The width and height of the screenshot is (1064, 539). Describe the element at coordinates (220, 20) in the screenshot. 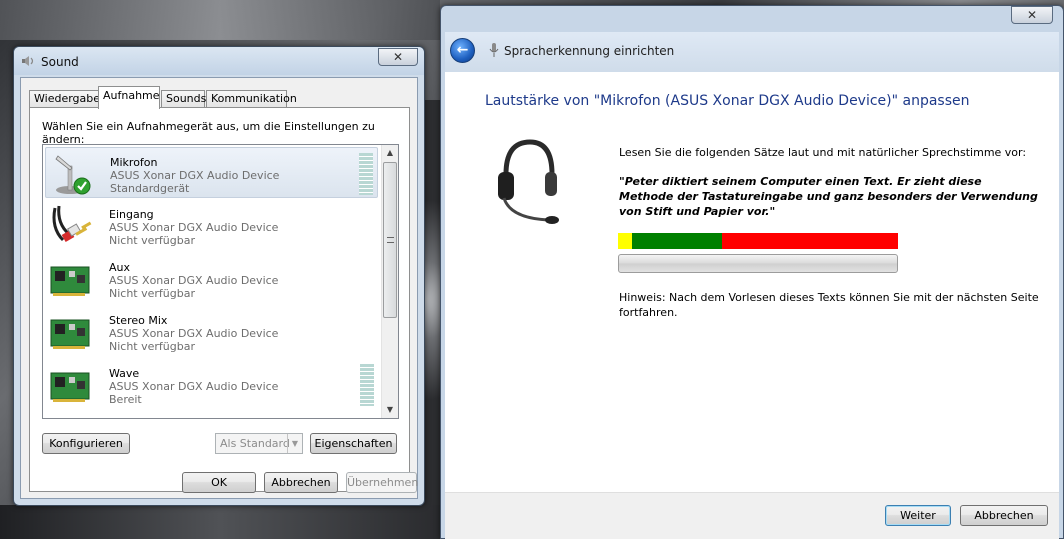

I see `desktop-background` at that location.